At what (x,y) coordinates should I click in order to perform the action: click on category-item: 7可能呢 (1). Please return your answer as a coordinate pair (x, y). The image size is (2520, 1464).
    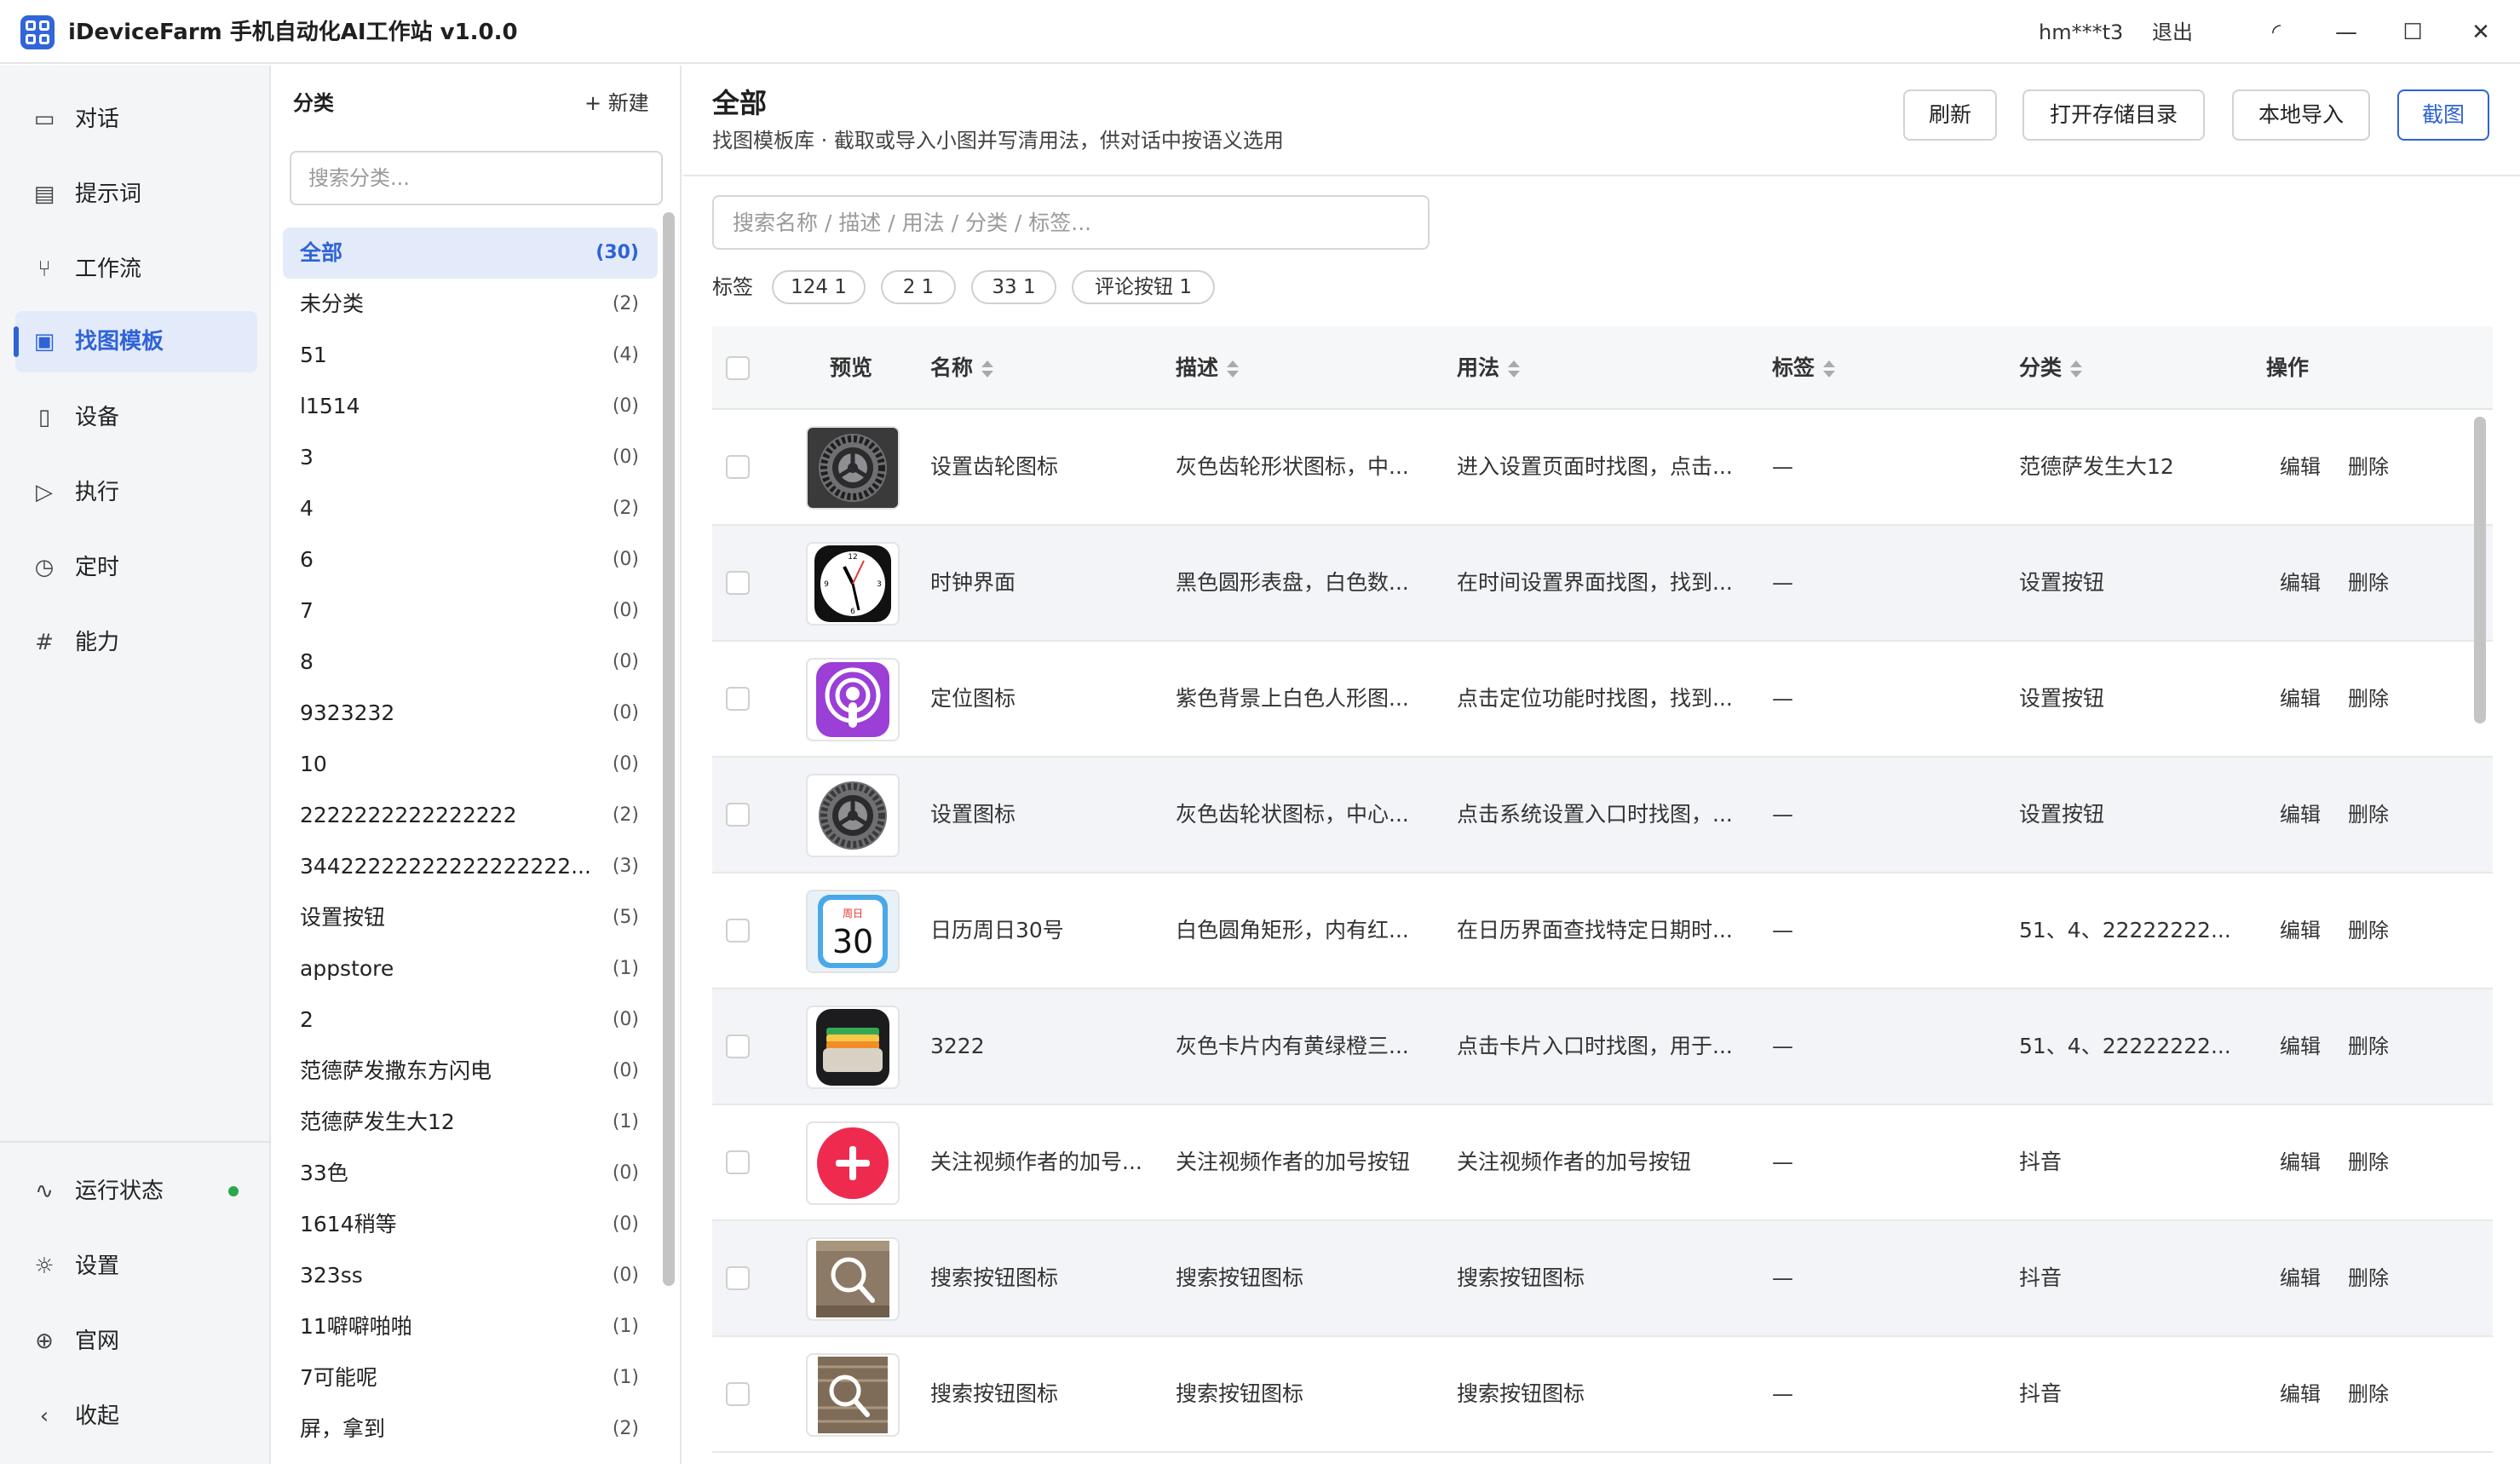
    Looking at the image, I should click on (471, 1377).